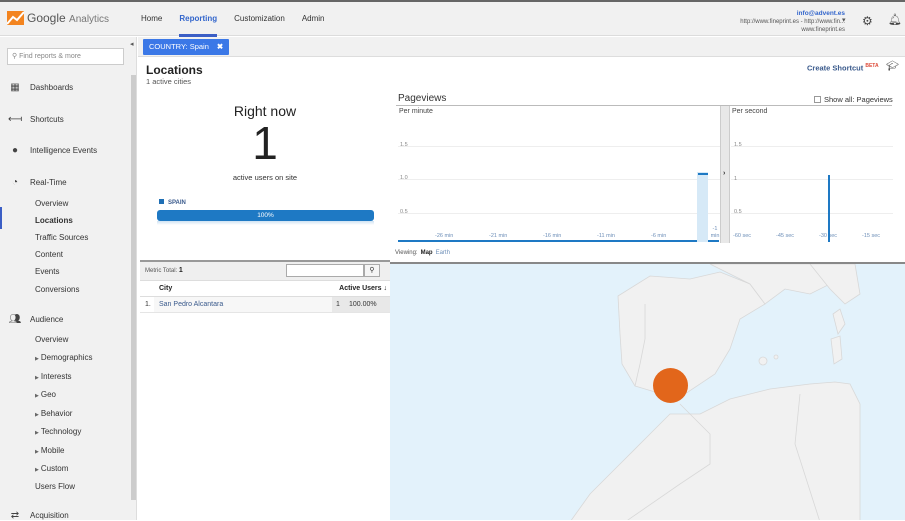 The image size is (905, 521). I want to click on per-minute-label: Per minute, so click(416, 111).